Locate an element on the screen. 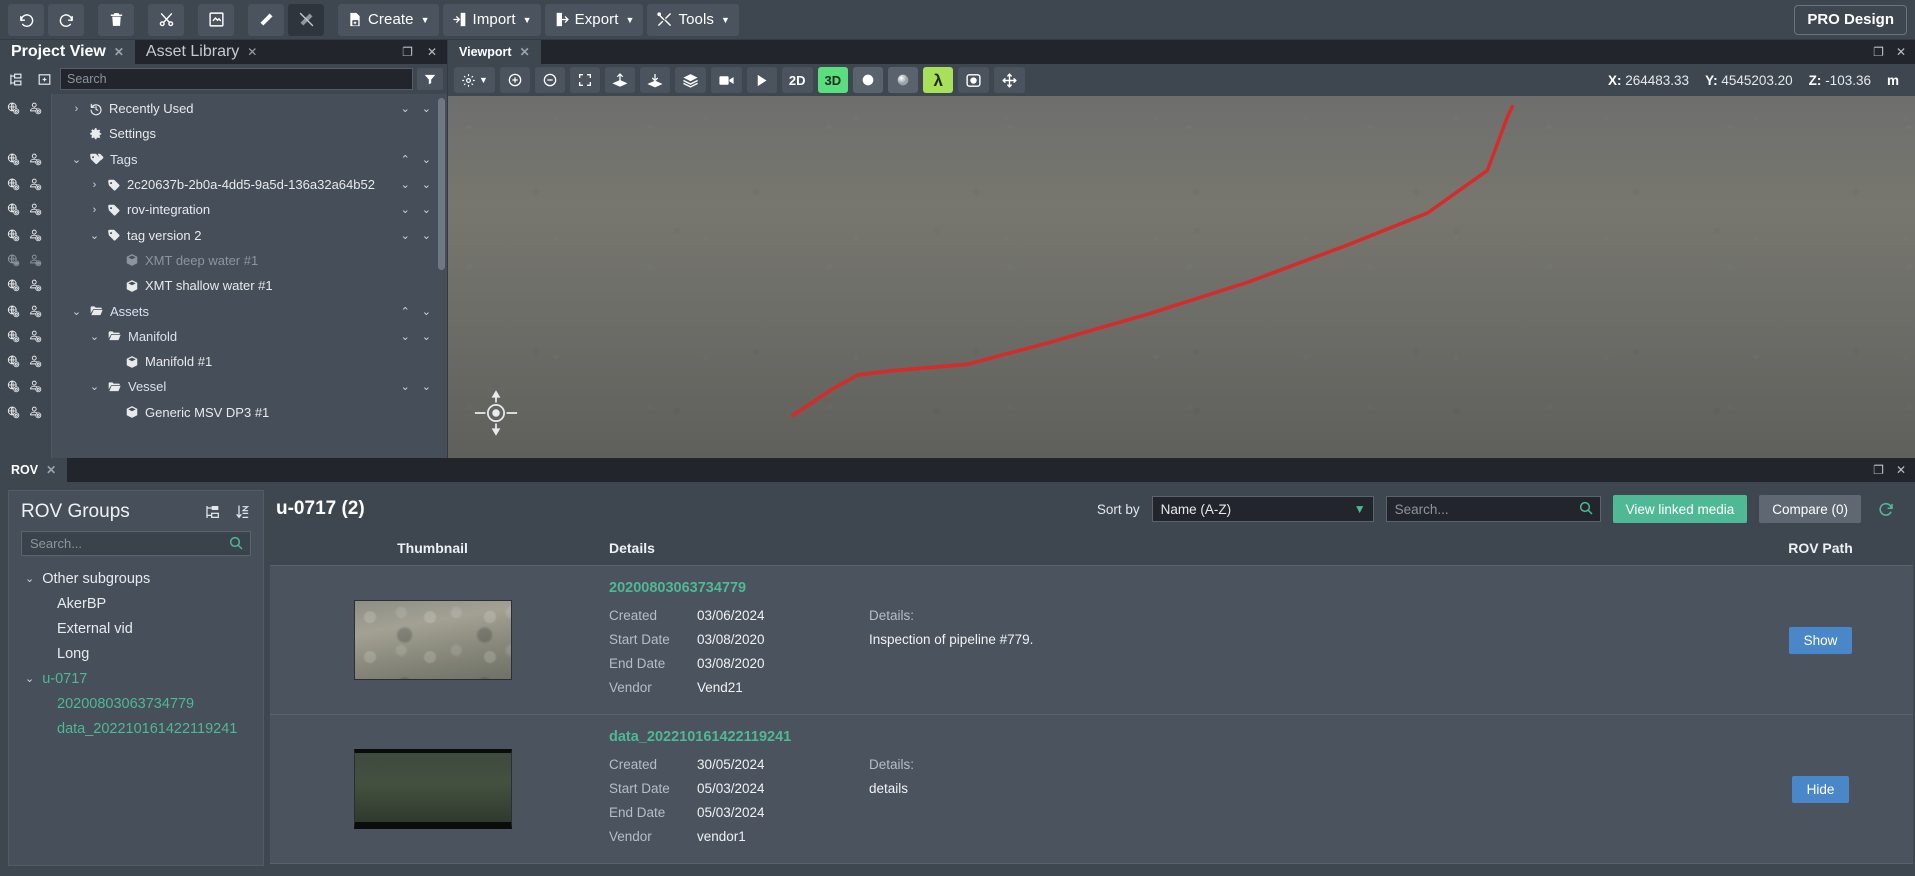  create-button: Create ▼ is located at coordinates (388, 19).